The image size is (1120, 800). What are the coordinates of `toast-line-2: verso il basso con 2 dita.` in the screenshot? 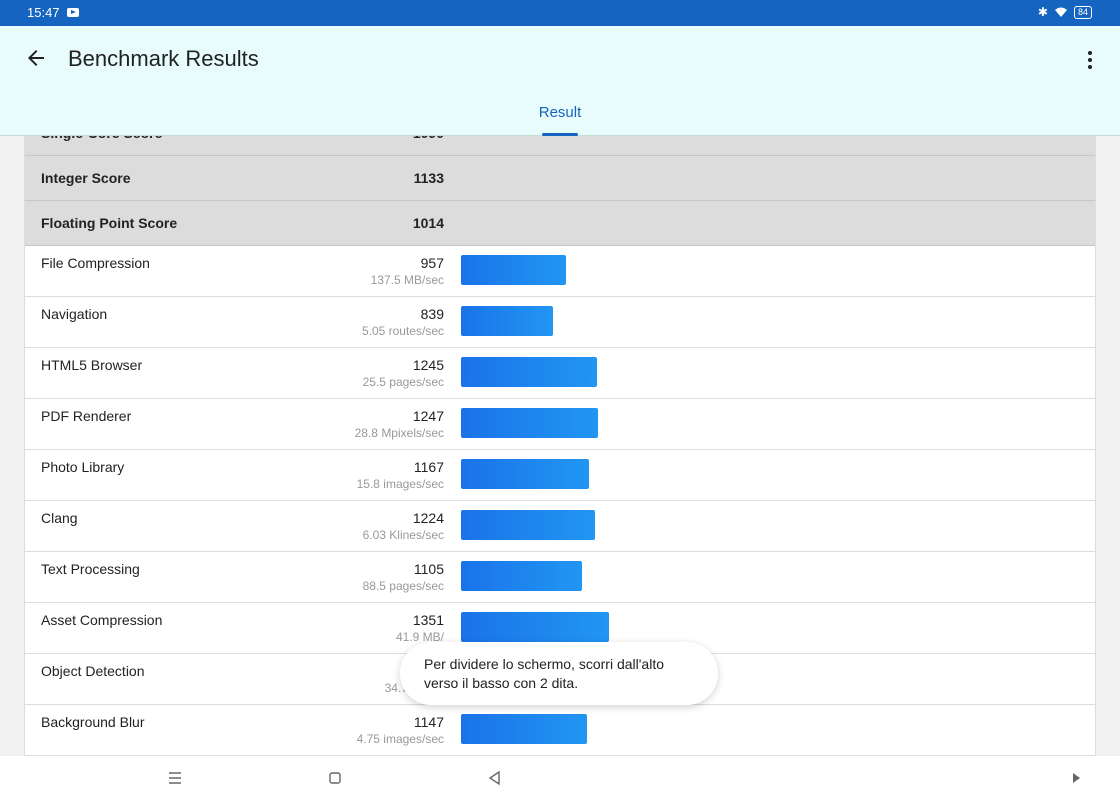 It's located at (501, 683).